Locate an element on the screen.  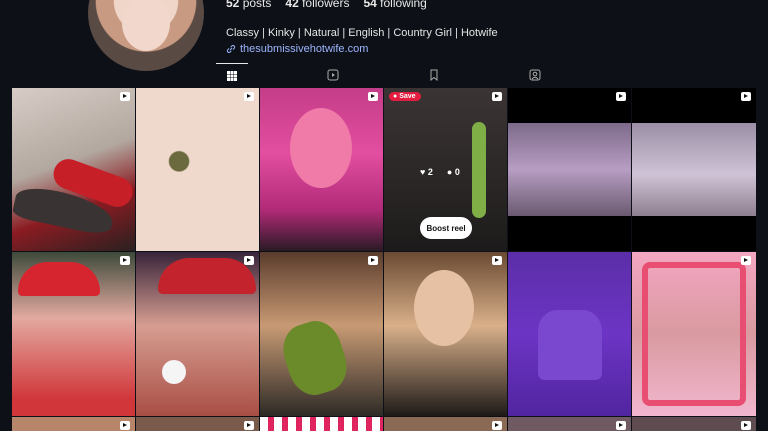
tab-saved is located at coordinates (434, 75).